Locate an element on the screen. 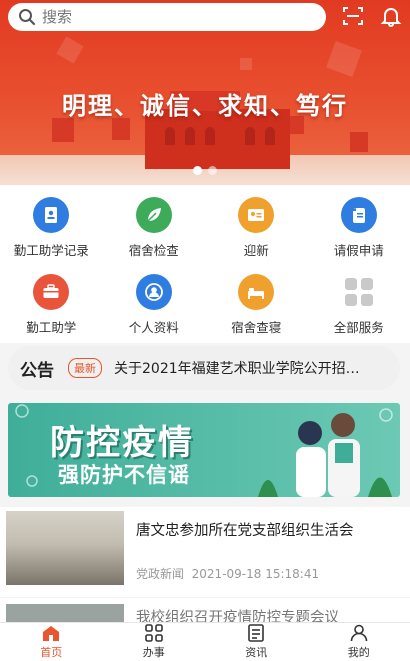 The height and width of the screenshot is (661, 410). service-label: 个人资料 is located at coordinates (153, 327).